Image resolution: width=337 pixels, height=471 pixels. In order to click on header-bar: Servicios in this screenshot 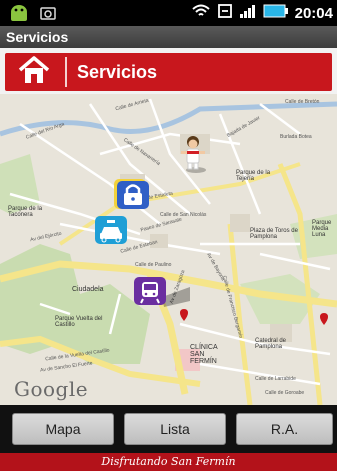, I will do `click(168, 72)`.